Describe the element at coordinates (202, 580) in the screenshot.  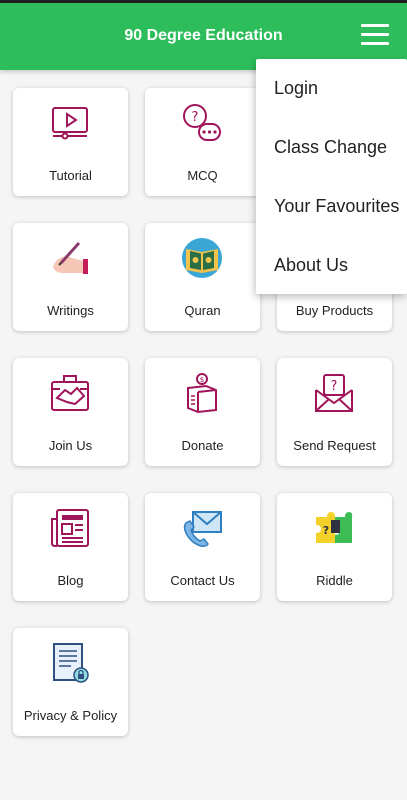
I see `card-label: Contact Us` at that location.